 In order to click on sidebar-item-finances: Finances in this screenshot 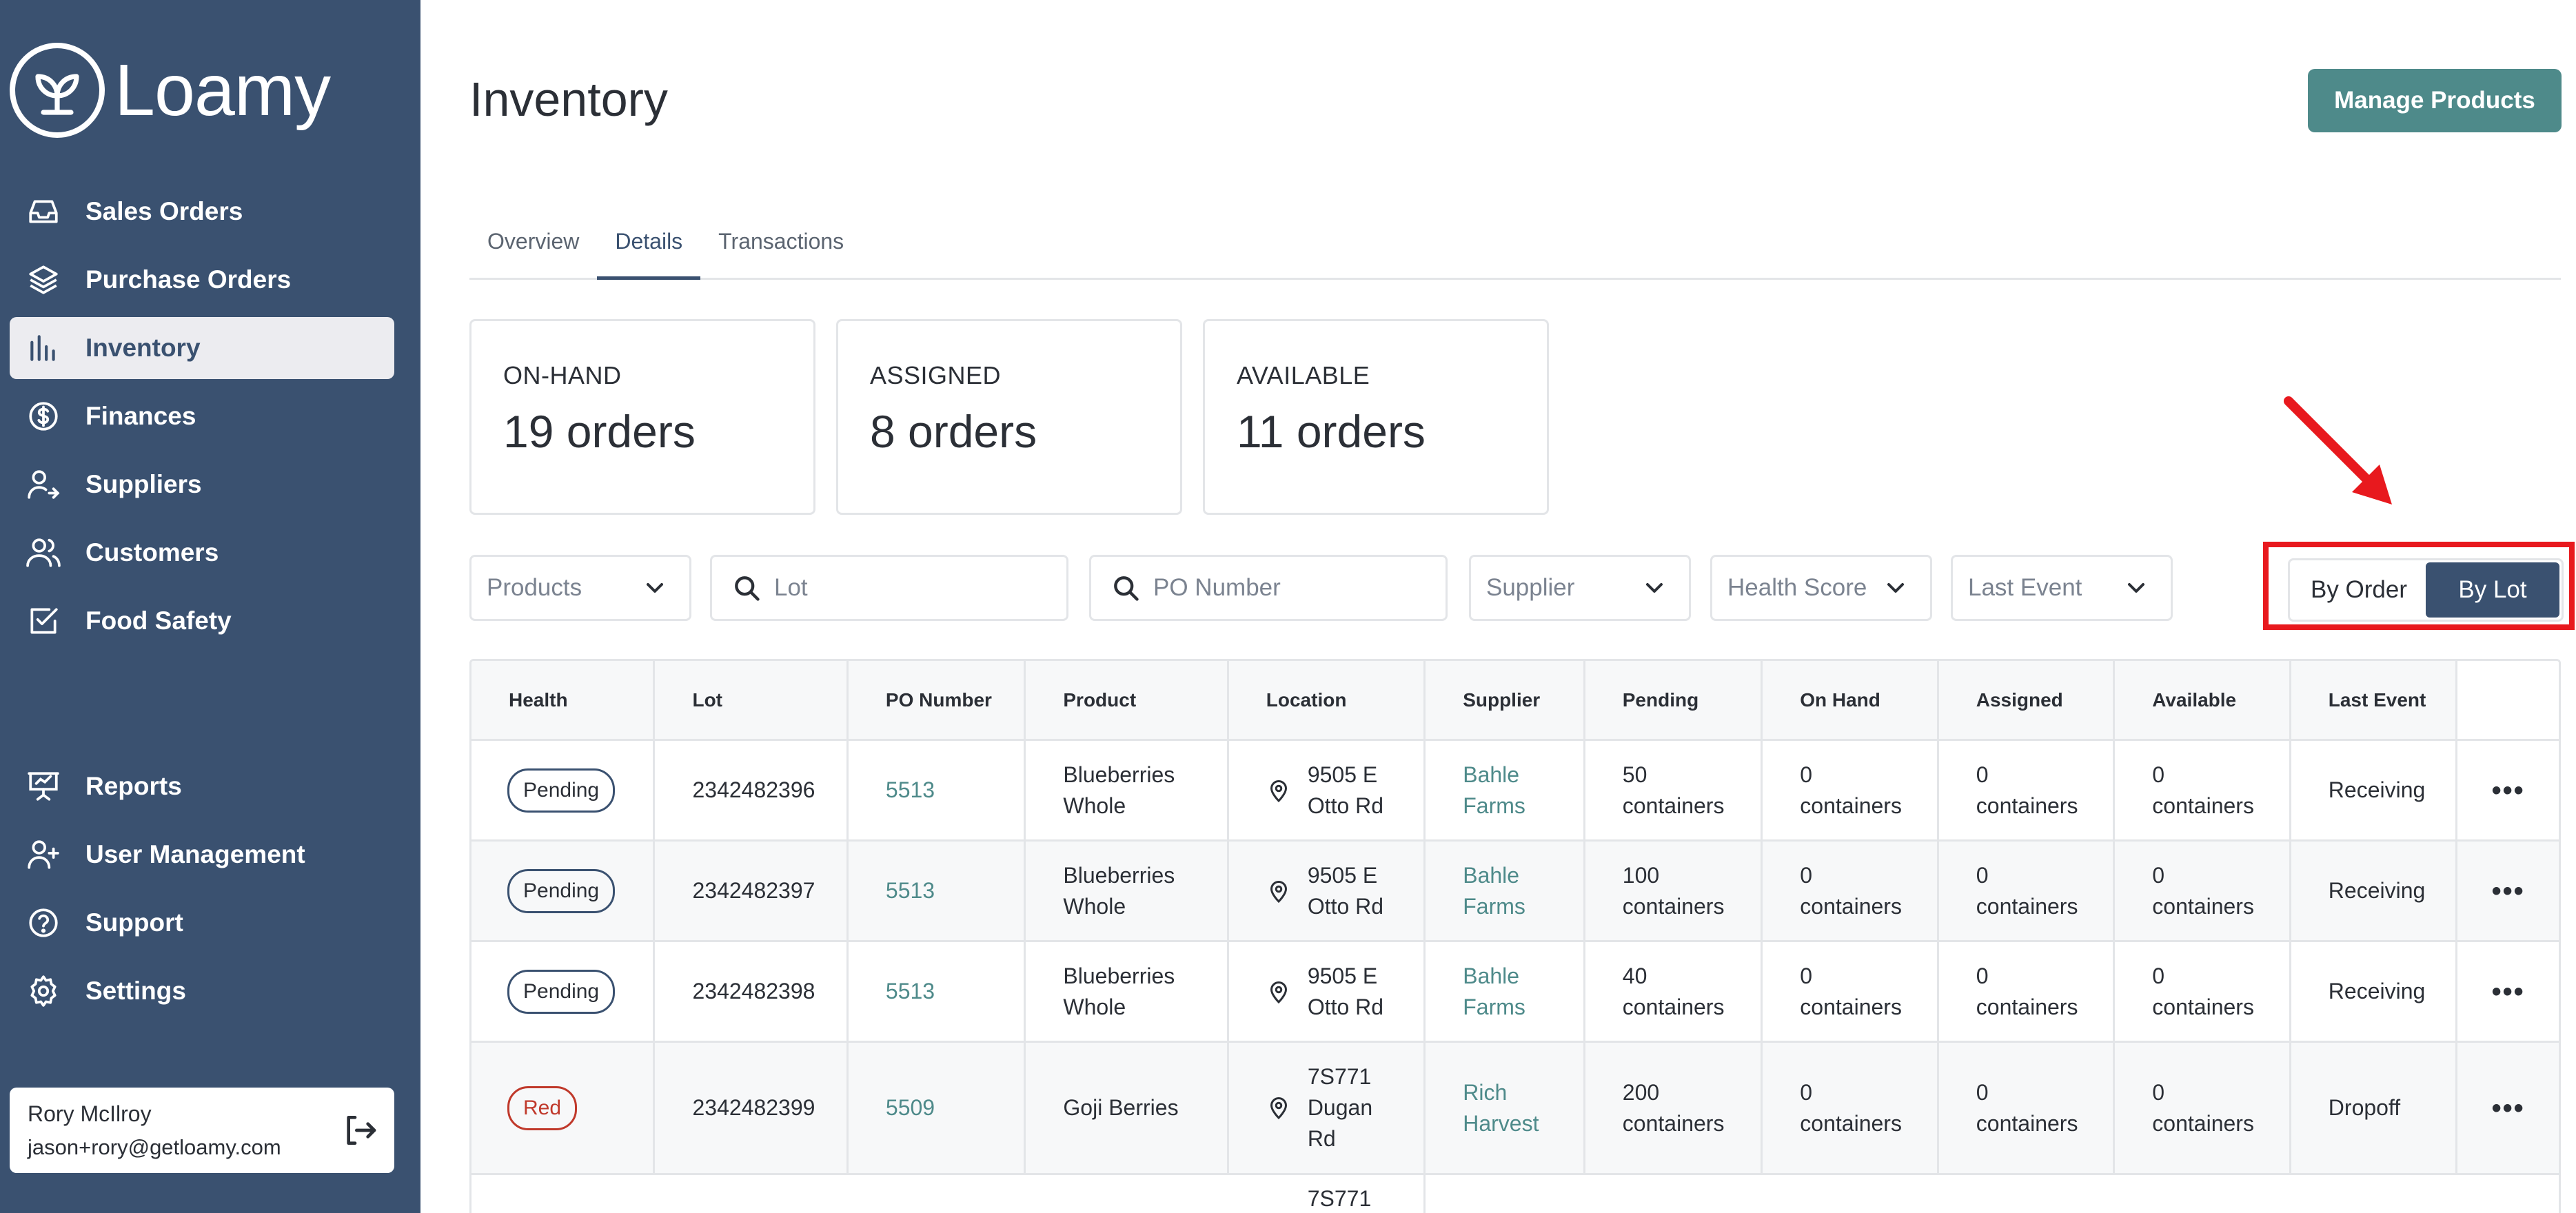, I will do `click(202, 416)`.